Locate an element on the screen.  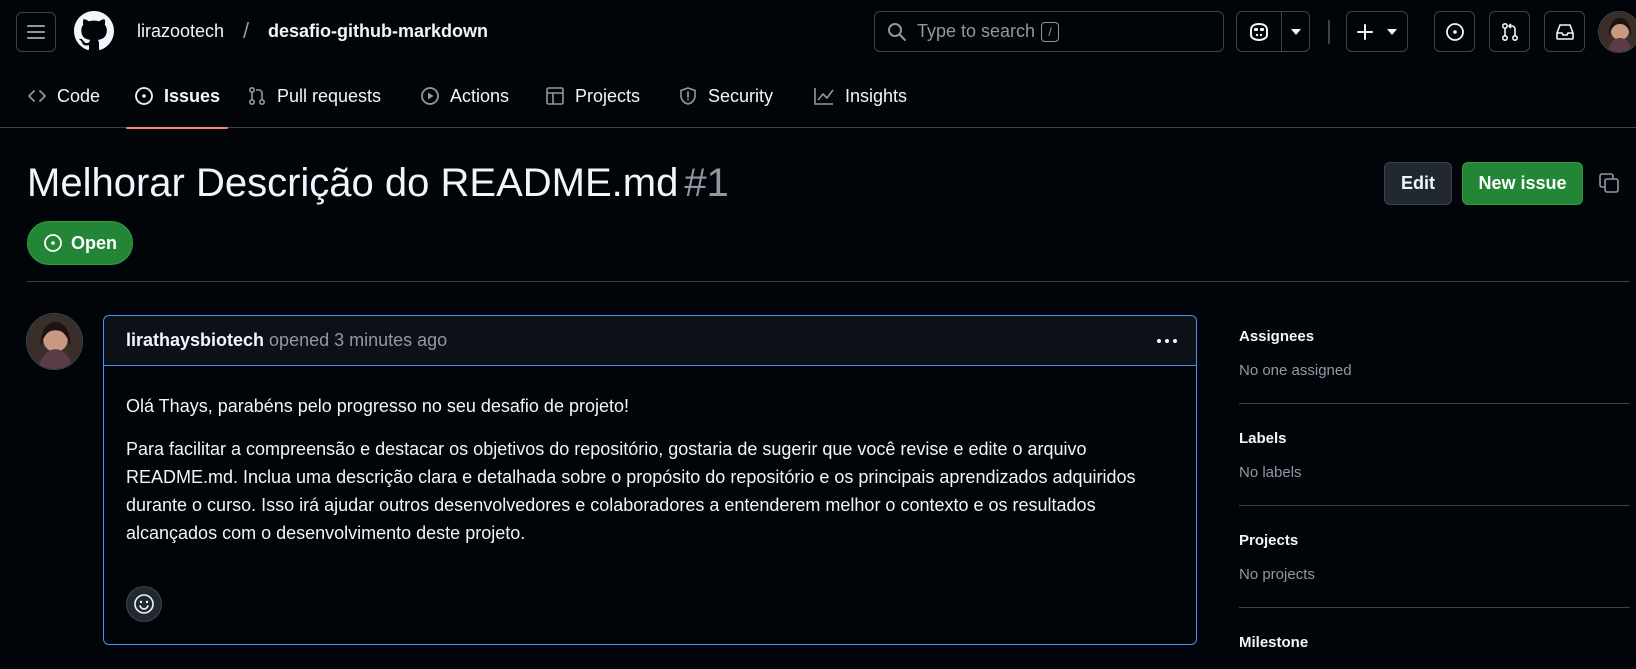
hamburger-icon is located at coordinates (36, 32).